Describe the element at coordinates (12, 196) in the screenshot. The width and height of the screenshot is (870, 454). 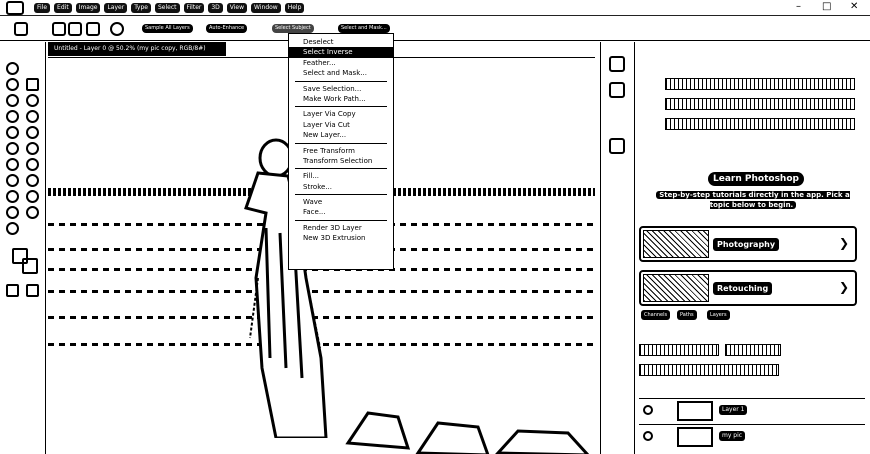
I see `path-selection-tool-icon` at that location.